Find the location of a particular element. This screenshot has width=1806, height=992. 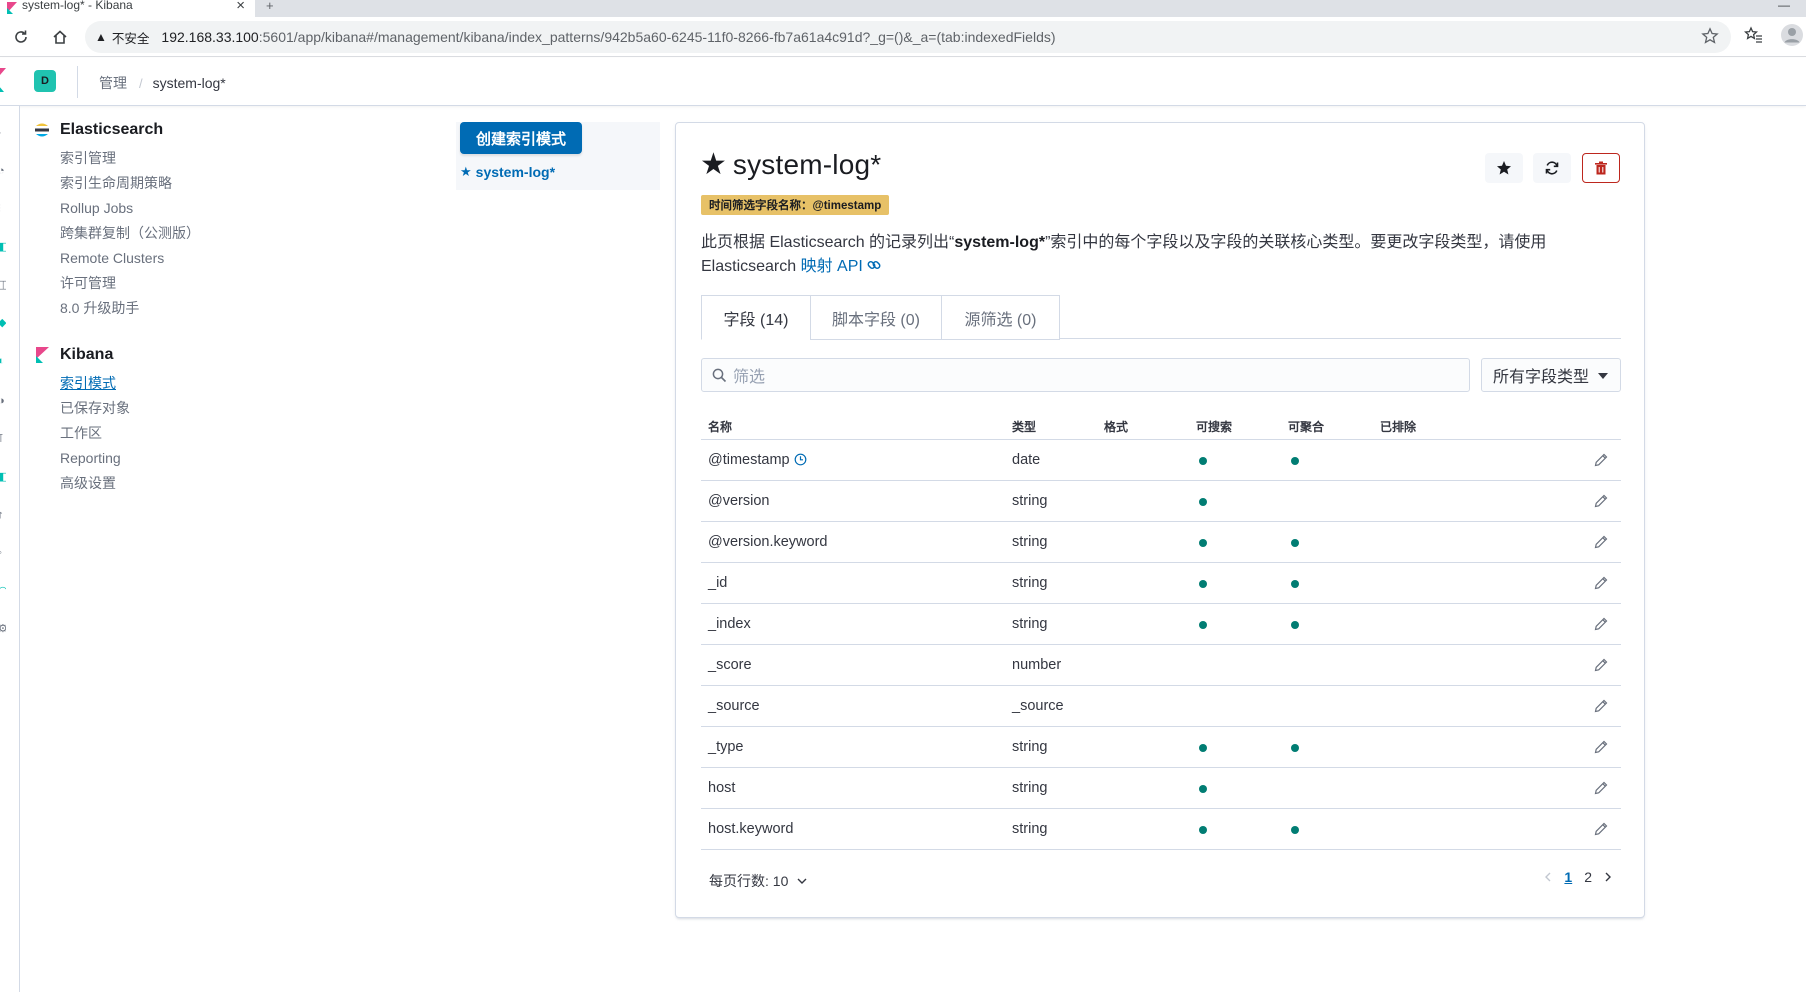

profile-avatar is located at coordinates (1792, 36).